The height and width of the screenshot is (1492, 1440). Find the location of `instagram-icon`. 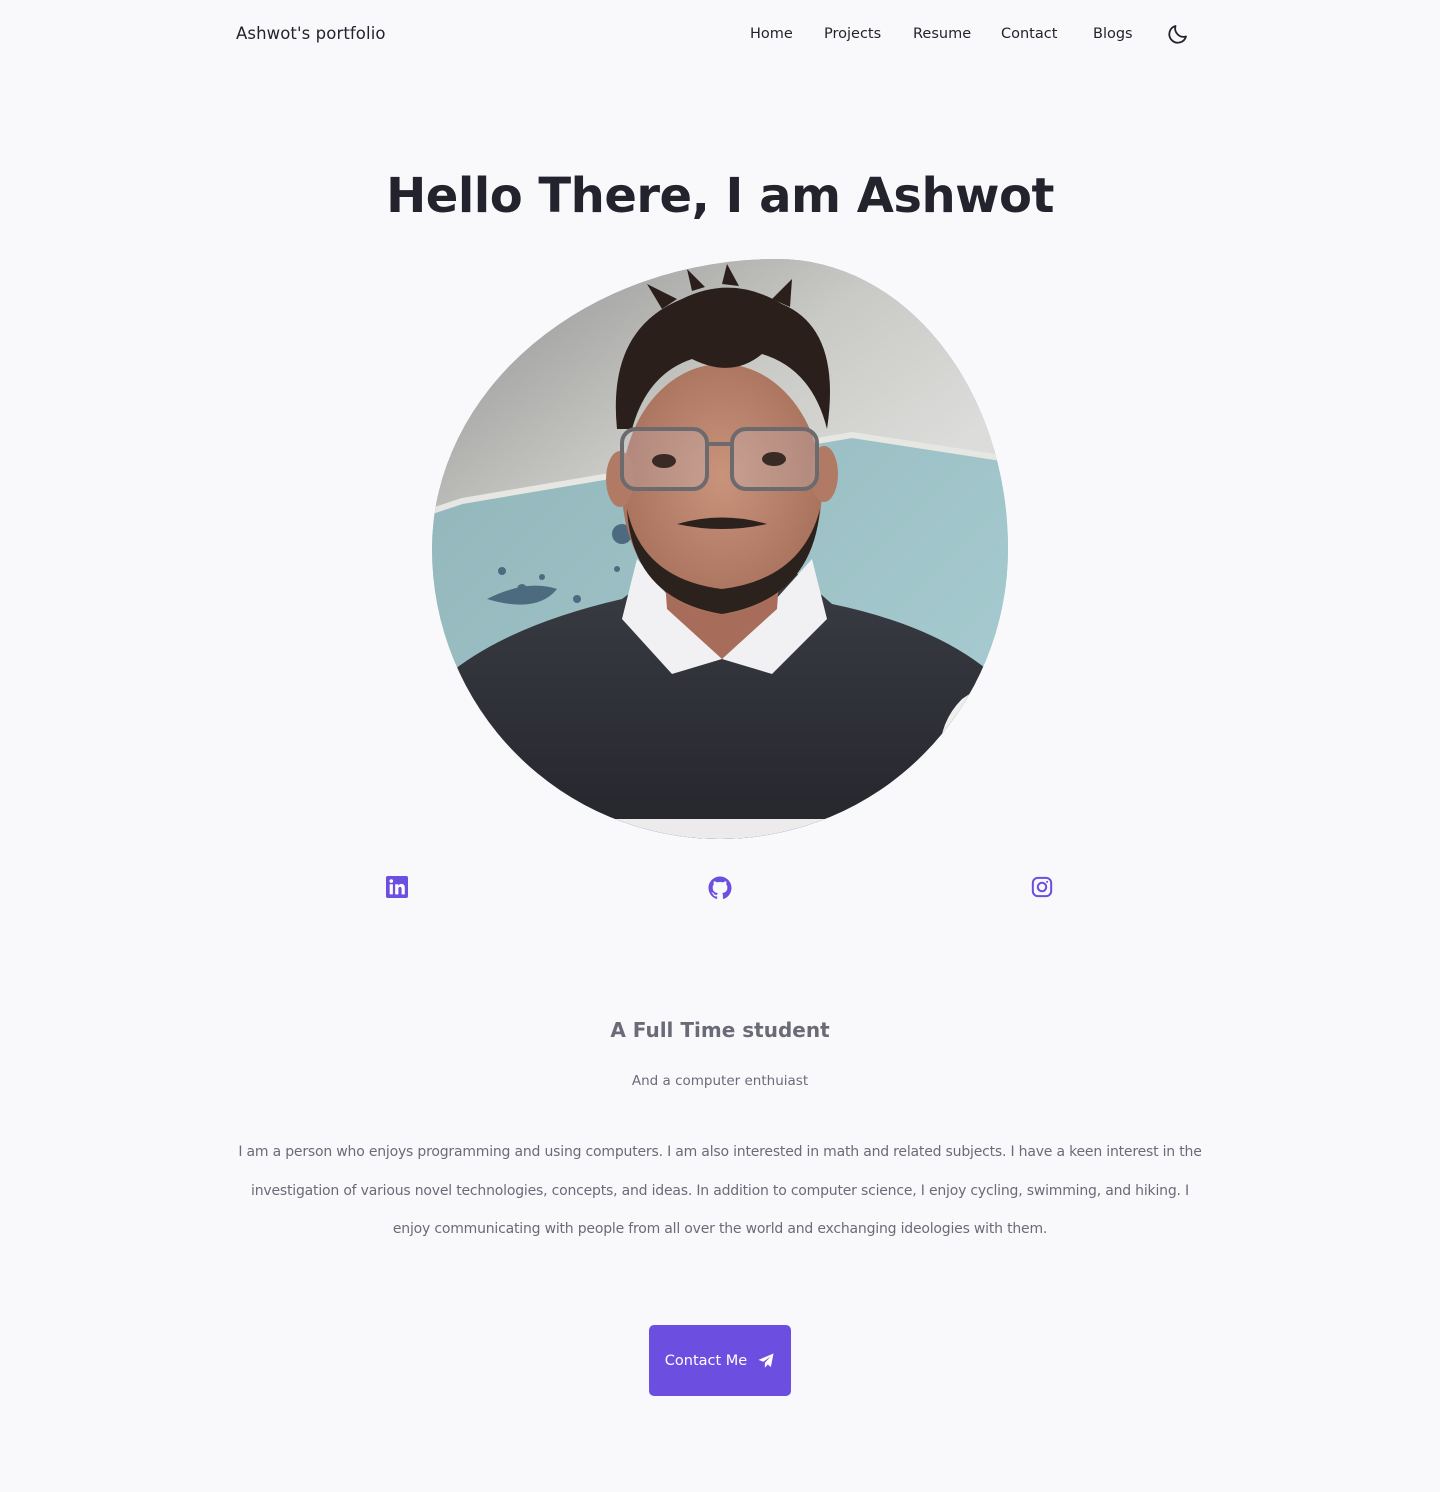

instagram-icon is located at coordinates (1042, 887).